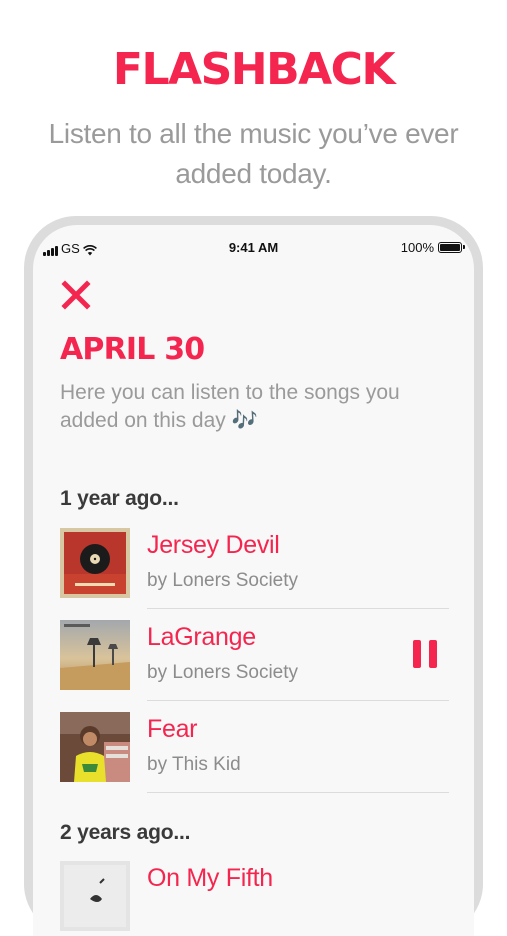 The width and height of the screenshot is (507, 936). What do you see at coordinates (194, 764) in the screenshot?
I see `song-artist: by This Kid` at bounding box center [194, 764].